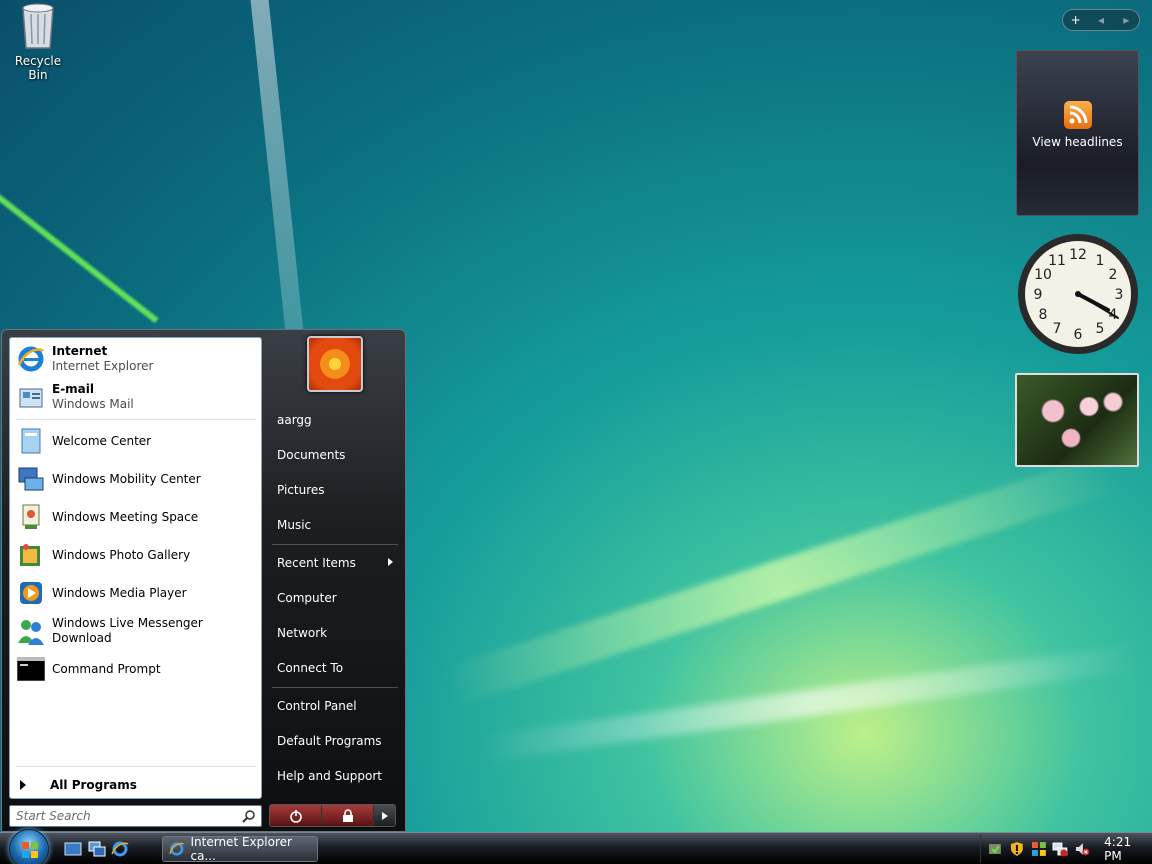 This screenshot has width=1152, height=864. What do you see at coordinates (1126, 20) in the screenshot?
I see `next-page-button: ▸` at bounding box center [1126, 20].